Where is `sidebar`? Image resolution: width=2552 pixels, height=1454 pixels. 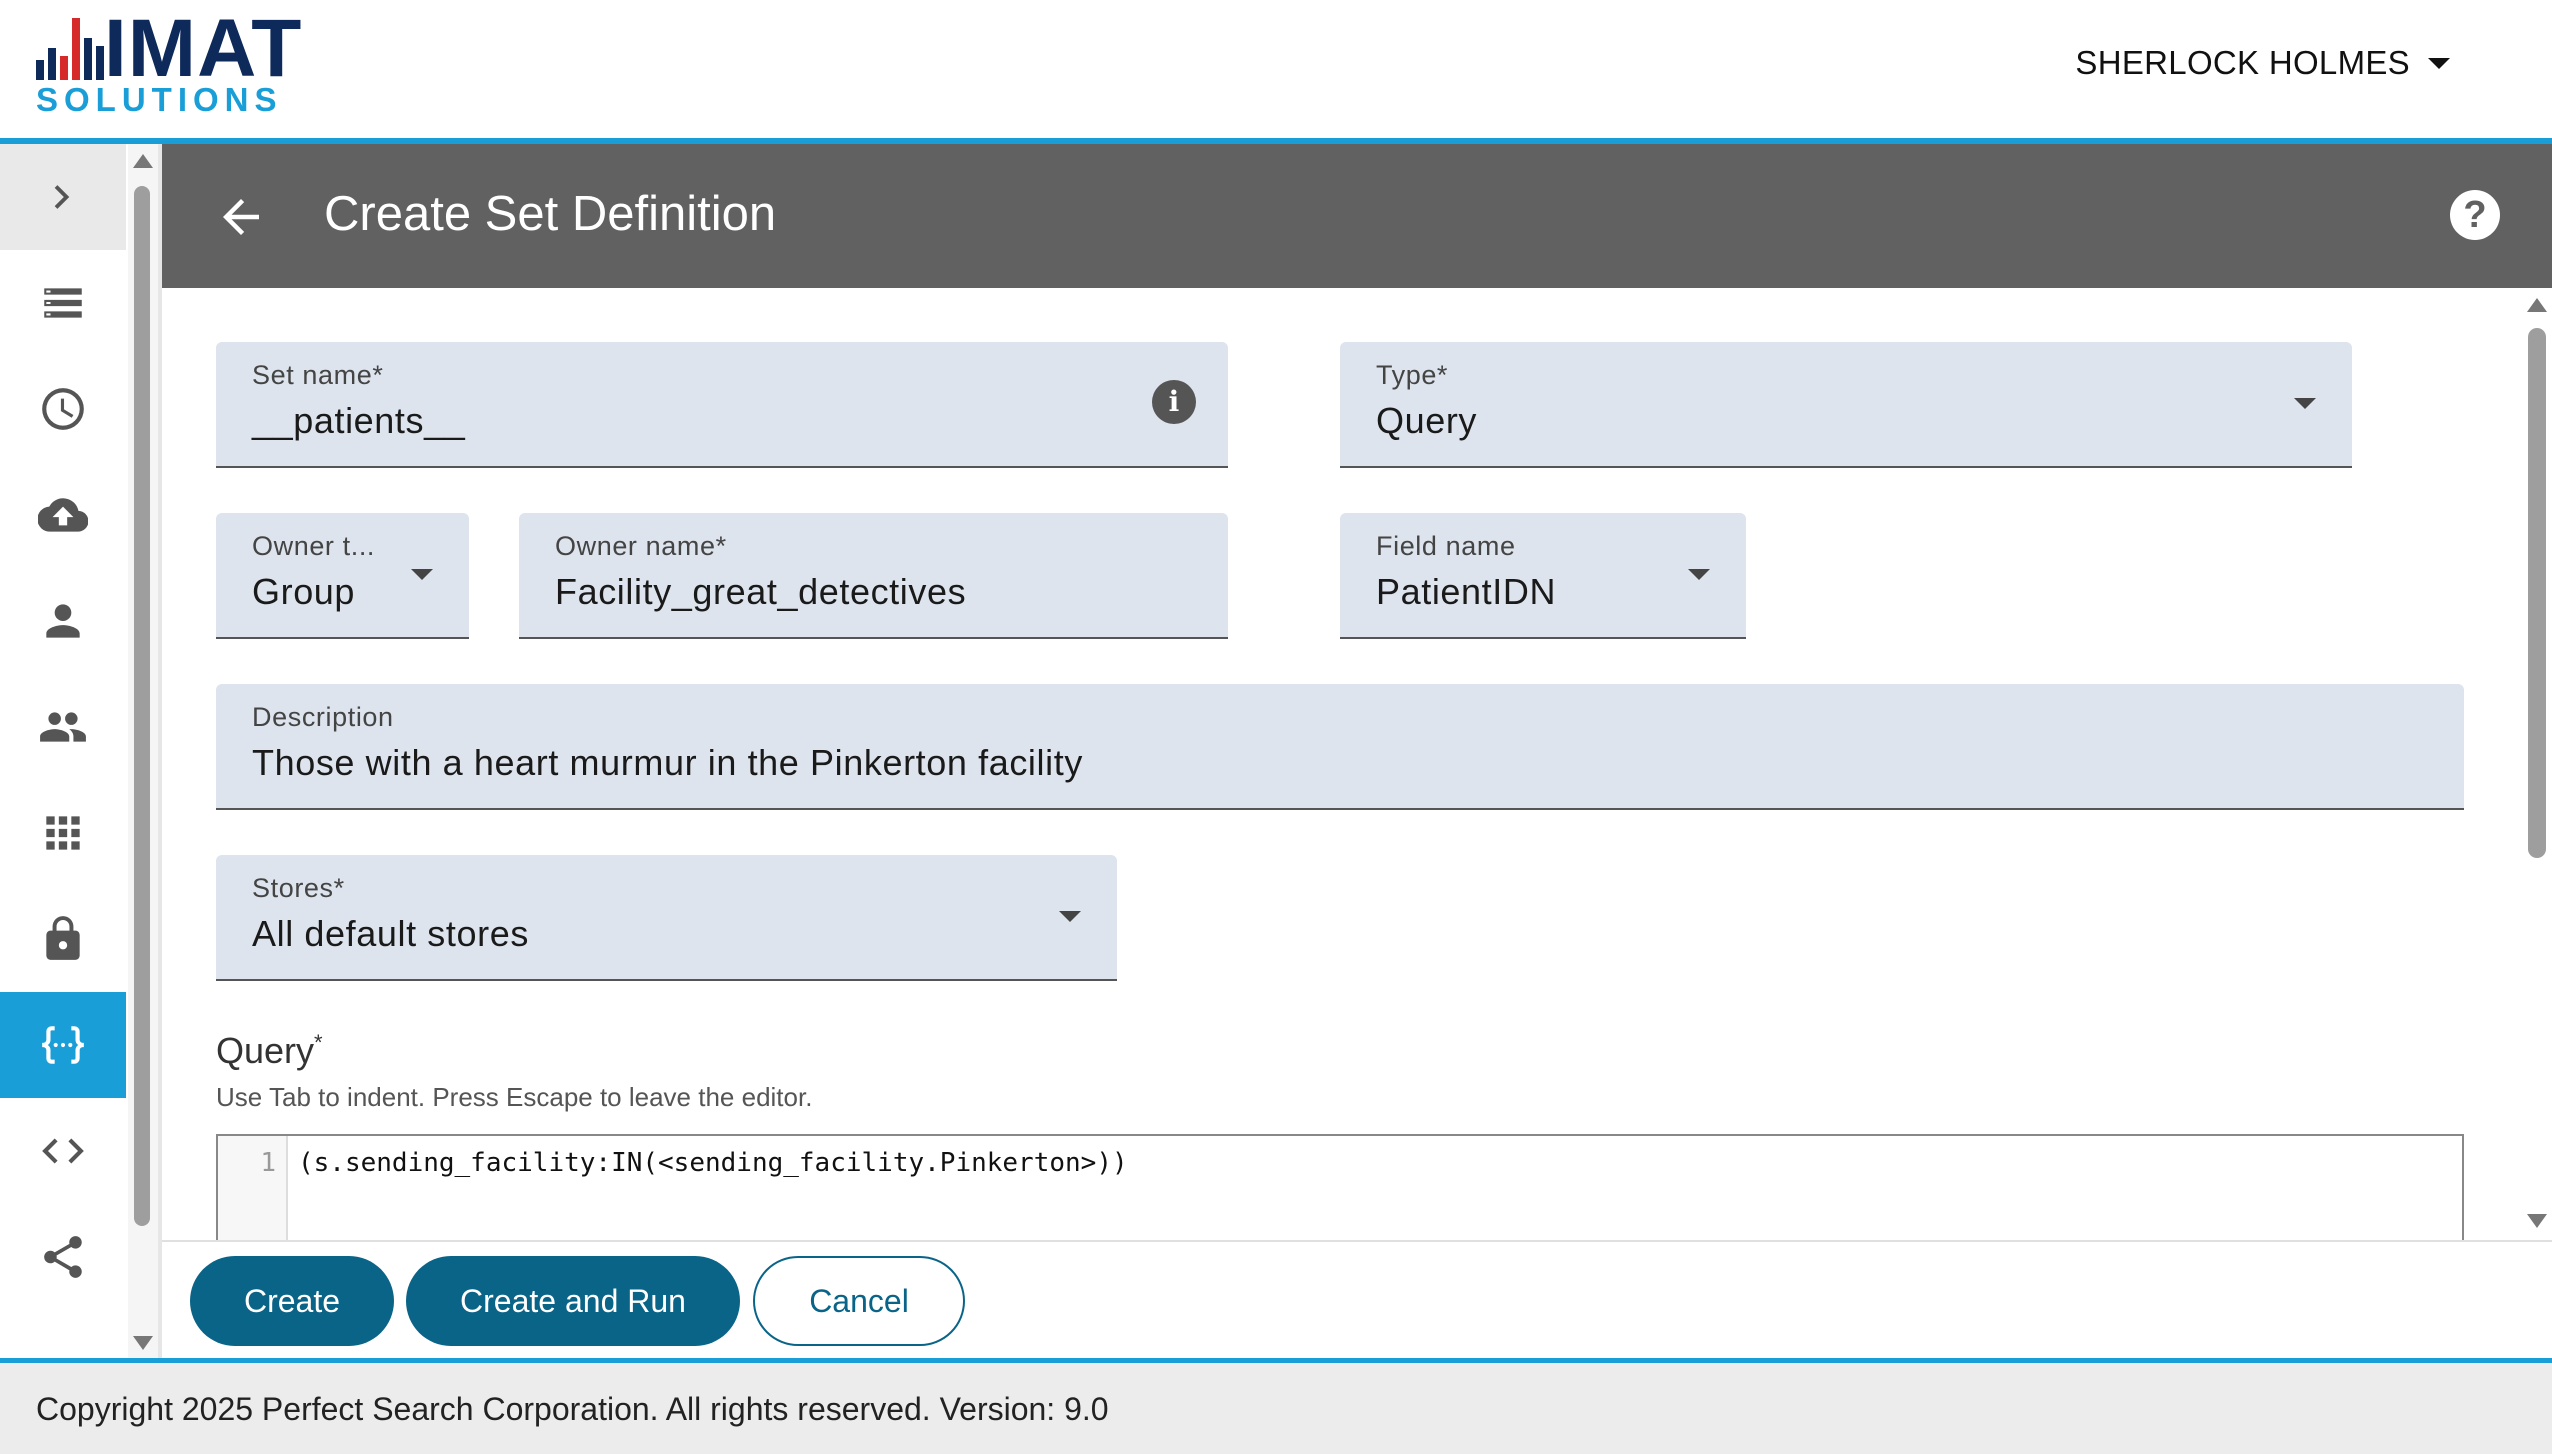
sidebar is located at coordinates (63, 753).